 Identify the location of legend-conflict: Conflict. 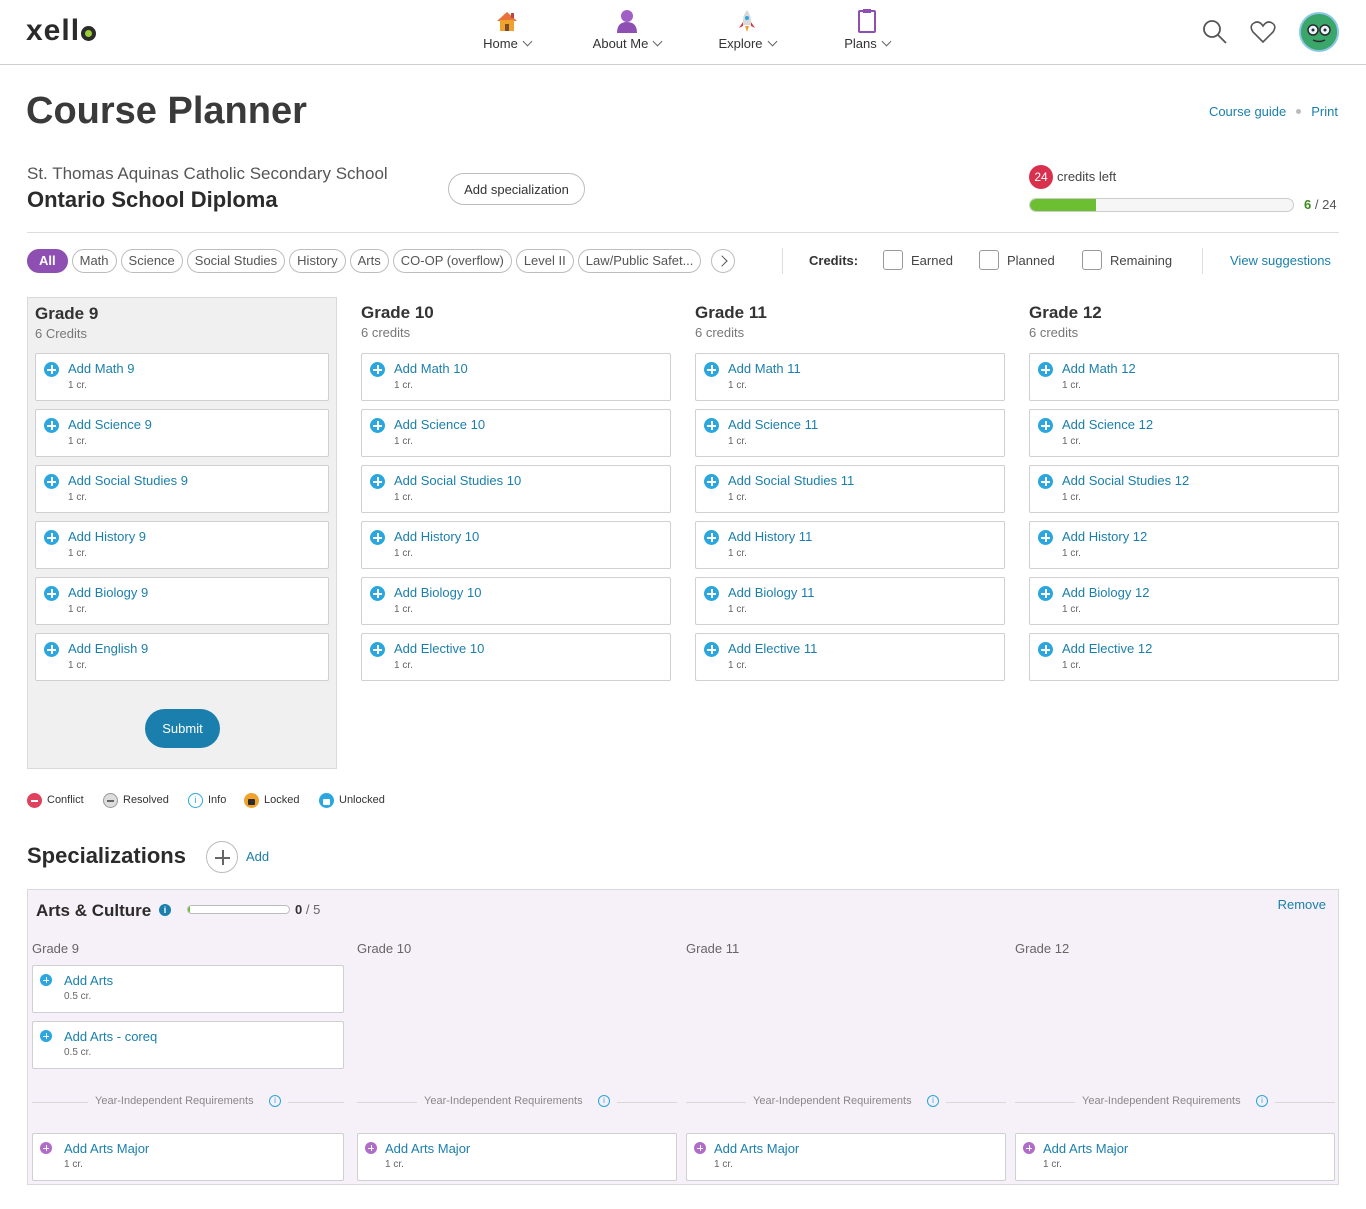
(65, 800).